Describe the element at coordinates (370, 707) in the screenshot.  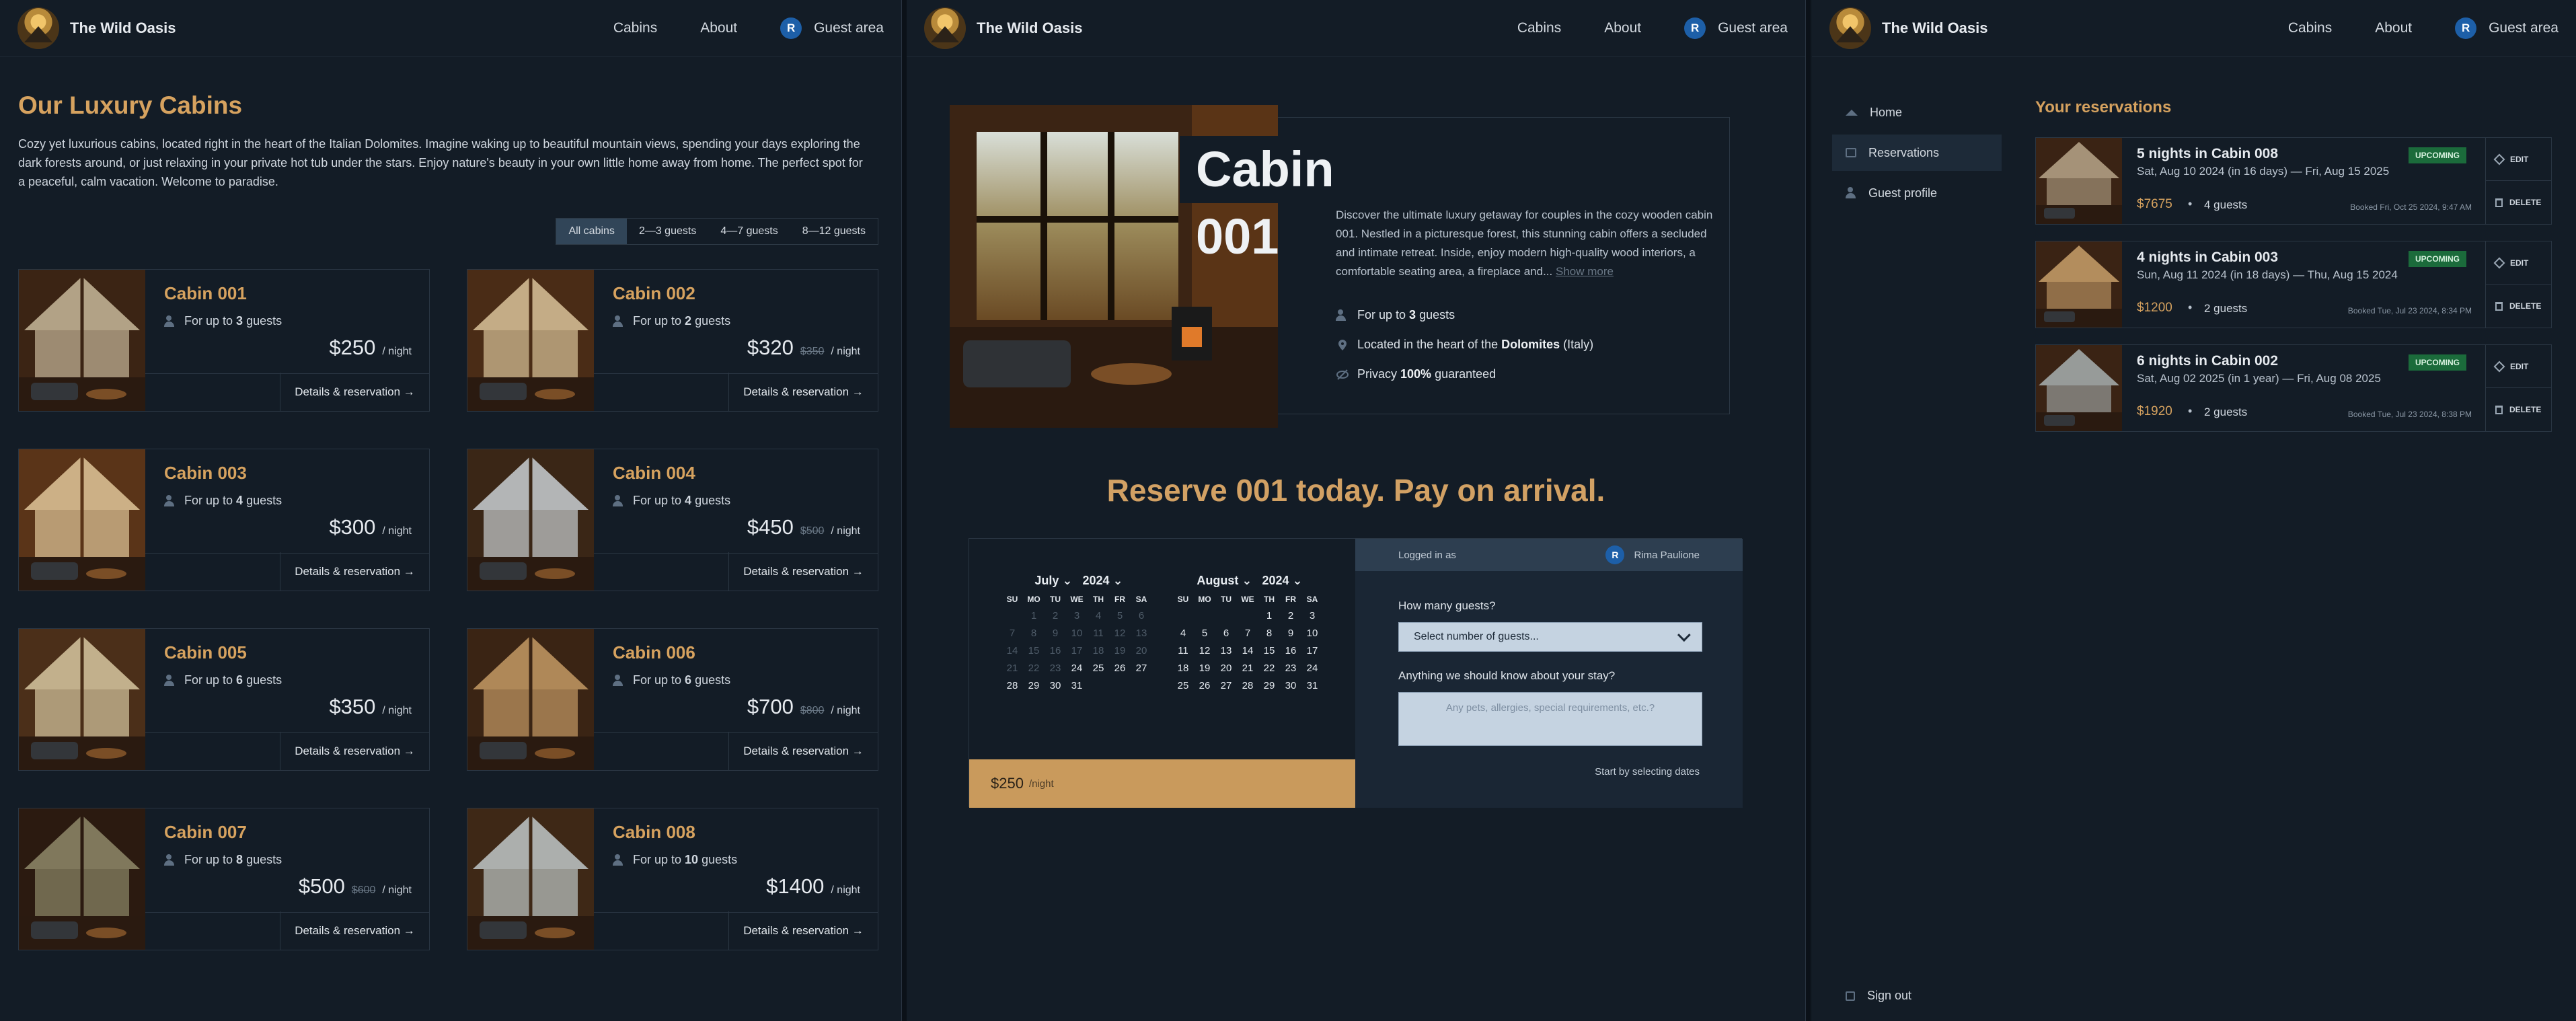
I see `cabin-price: $350 / night` at that location.